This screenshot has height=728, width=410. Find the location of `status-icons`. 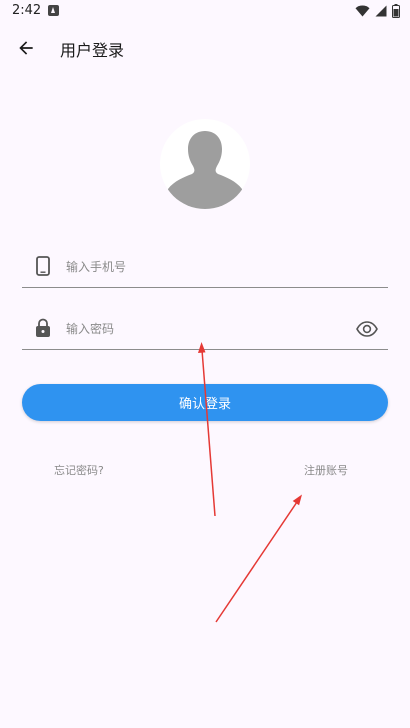

status-icons is located at coordinates (377, 11).